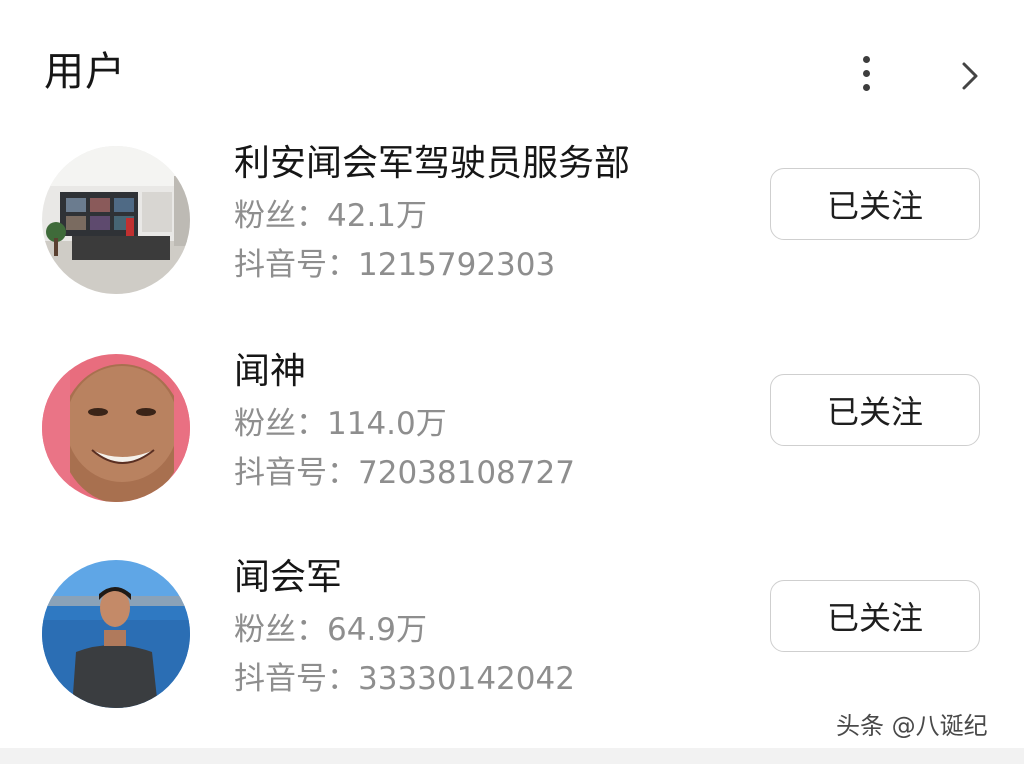 The image size is (1024, 764). Describe the element at coordinates (866, 74) in the screenshot. I see `more-vertical-icon` at that location.